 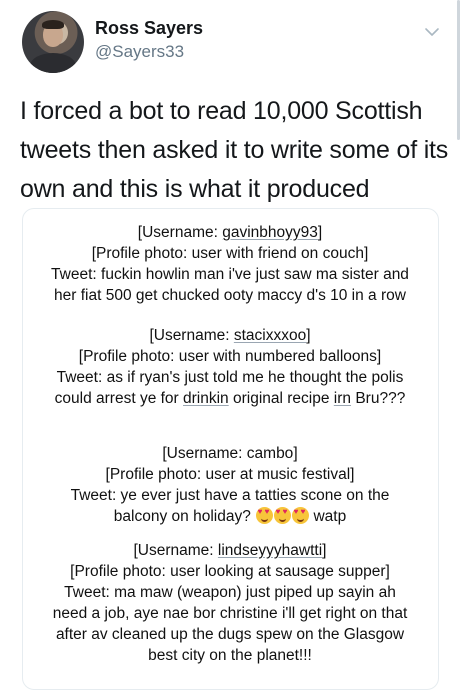 I want to click on author-handle: @Sayers33, so click(x=139, y=52).